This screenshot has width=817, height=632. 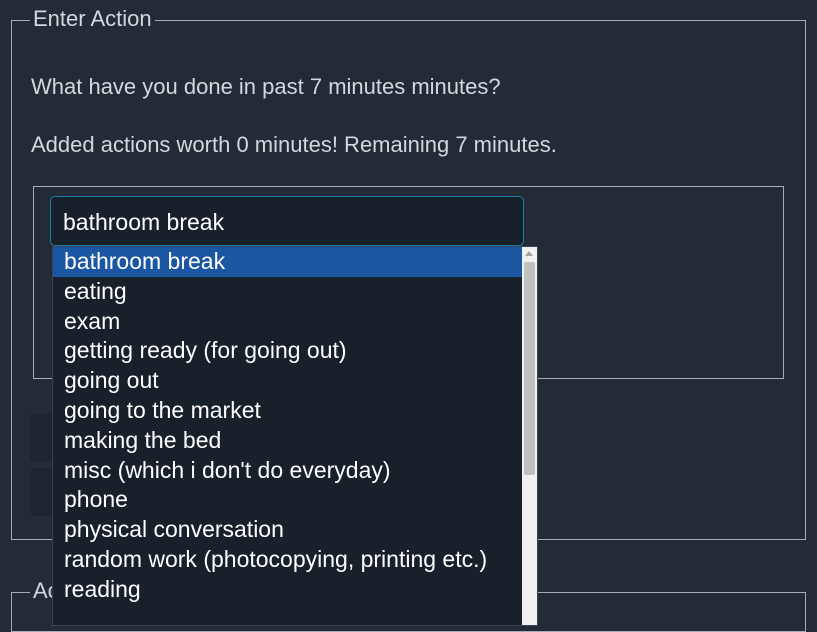 I want to click on enter-action-legend: Enter Action, so click(x=92, y=19).